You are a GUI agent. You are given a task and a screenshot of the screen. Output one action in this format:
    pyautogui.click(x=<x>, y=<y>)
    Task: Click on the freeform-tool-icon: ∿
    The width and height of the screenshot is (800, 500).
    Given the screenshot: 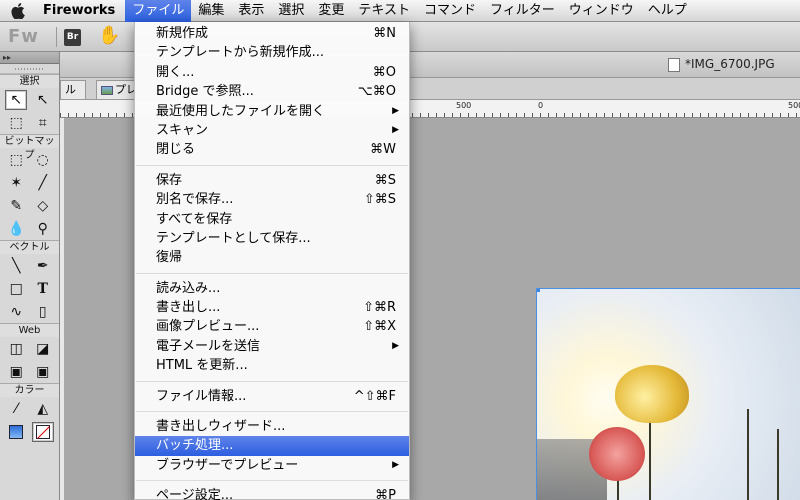 What is the action you would take?
    pyautogui.click(x=16, y=312)
    